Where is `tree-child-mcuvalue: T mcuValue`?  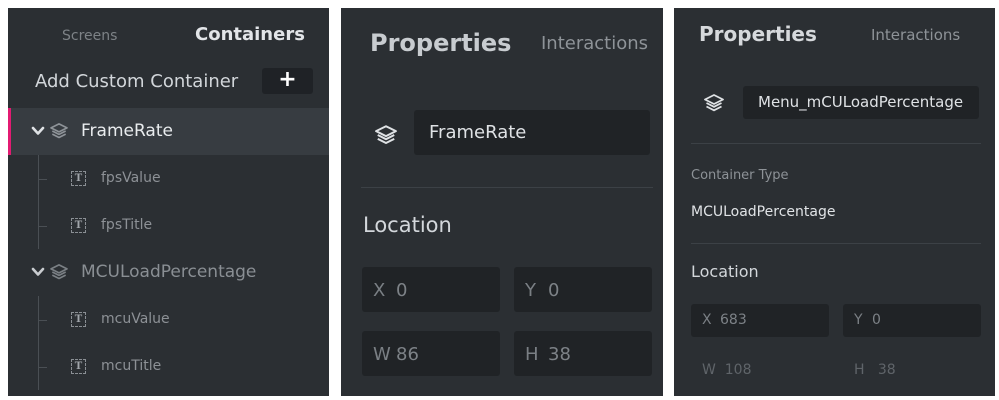
tree-child-mcuvalue: T mcuValue is located at coordinates (168, 319).